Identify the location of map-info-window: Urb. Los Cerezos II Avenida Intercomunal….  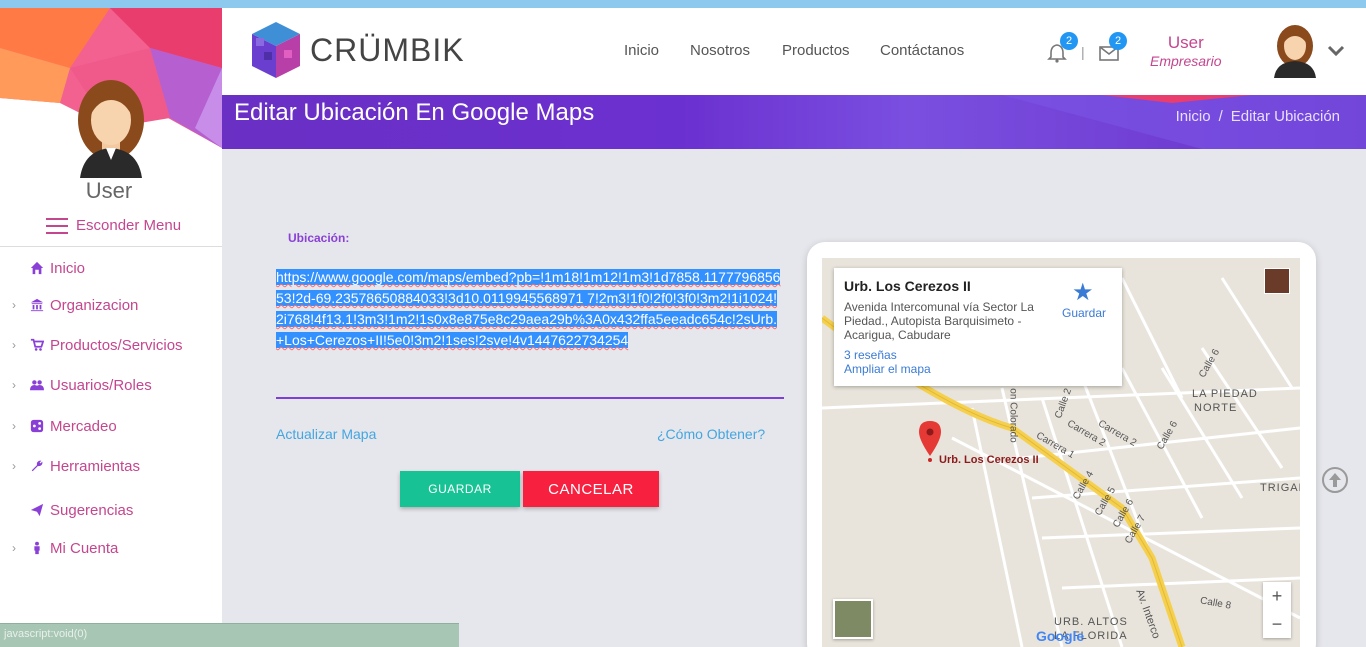
(978, 327).